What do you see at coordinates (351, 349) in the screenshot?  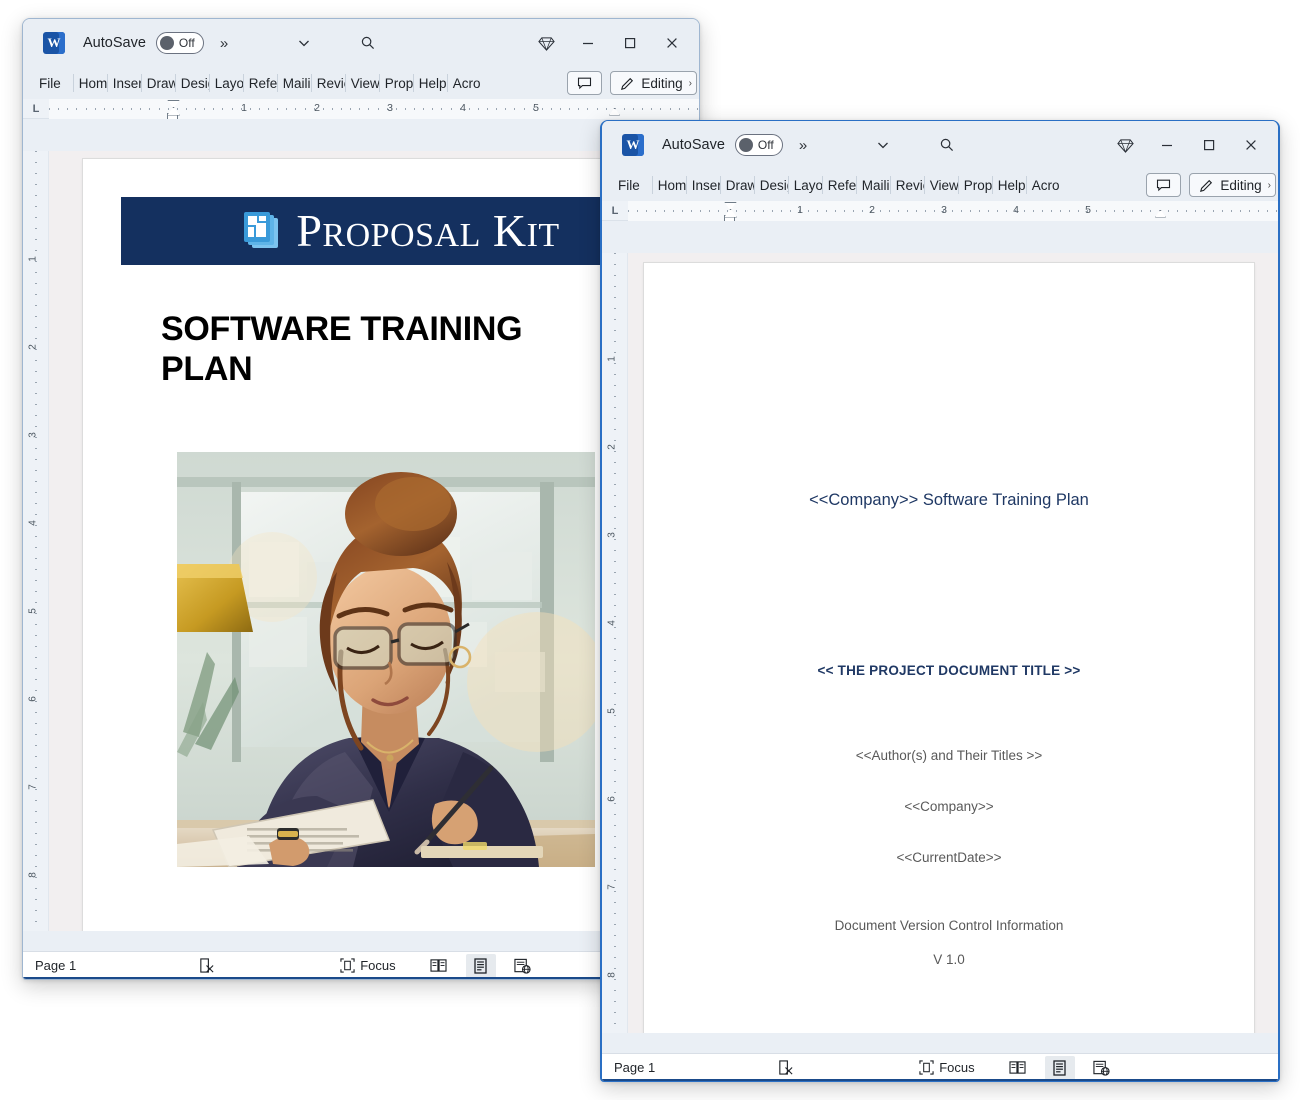 I see `document-heading: SOFTWARE TRAINING PLAN` at bounding box center [351, 349].